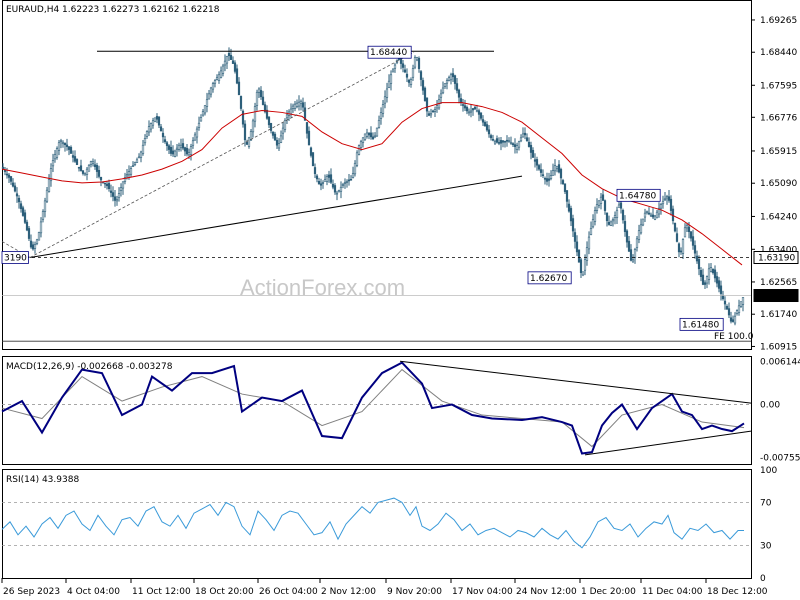 The image size is (800, 600). What do you see at coordinates (778, 86) in the screenshot?
I see `price-axis-label: 1.67595` at bounding box center [778, 86].